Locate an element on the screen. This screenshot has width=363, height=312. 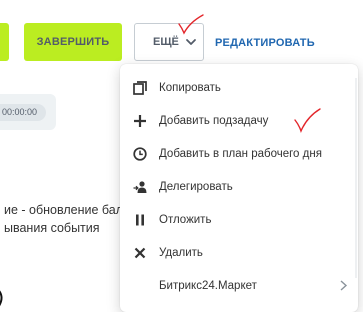
clock-icon is located at coordinates (140, 154).